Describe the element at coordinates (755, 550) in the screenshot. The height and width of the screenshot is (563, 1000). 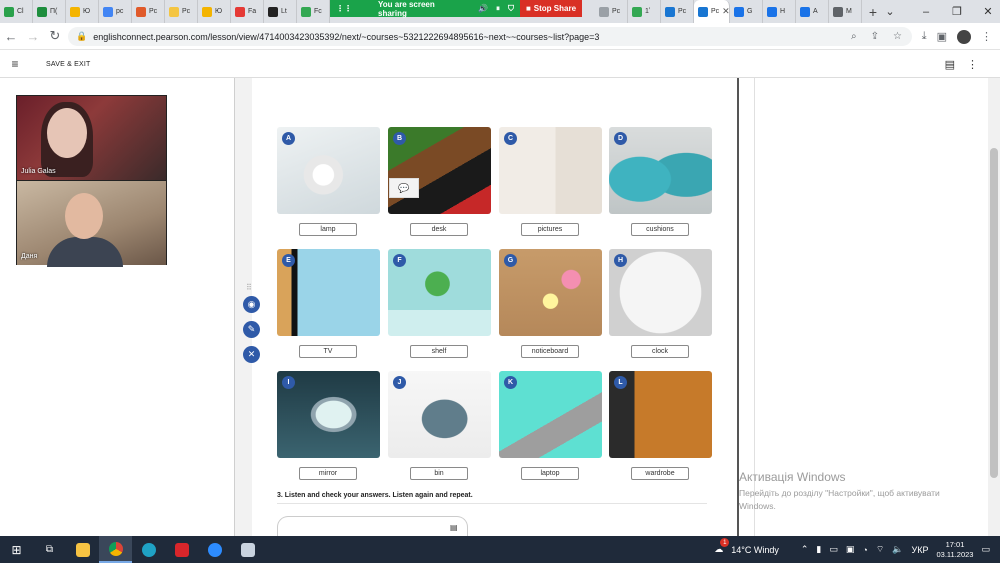
I see `weather-text: 14°C Windy` at that location.